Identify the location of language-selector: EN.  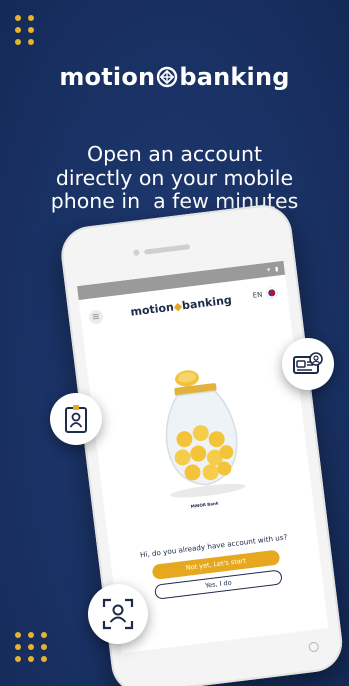
(265, 293).